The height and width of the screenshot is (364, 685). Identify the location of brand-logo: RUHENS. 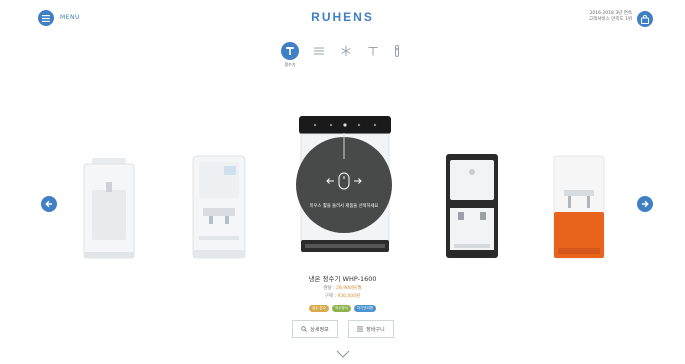
(342, 17).